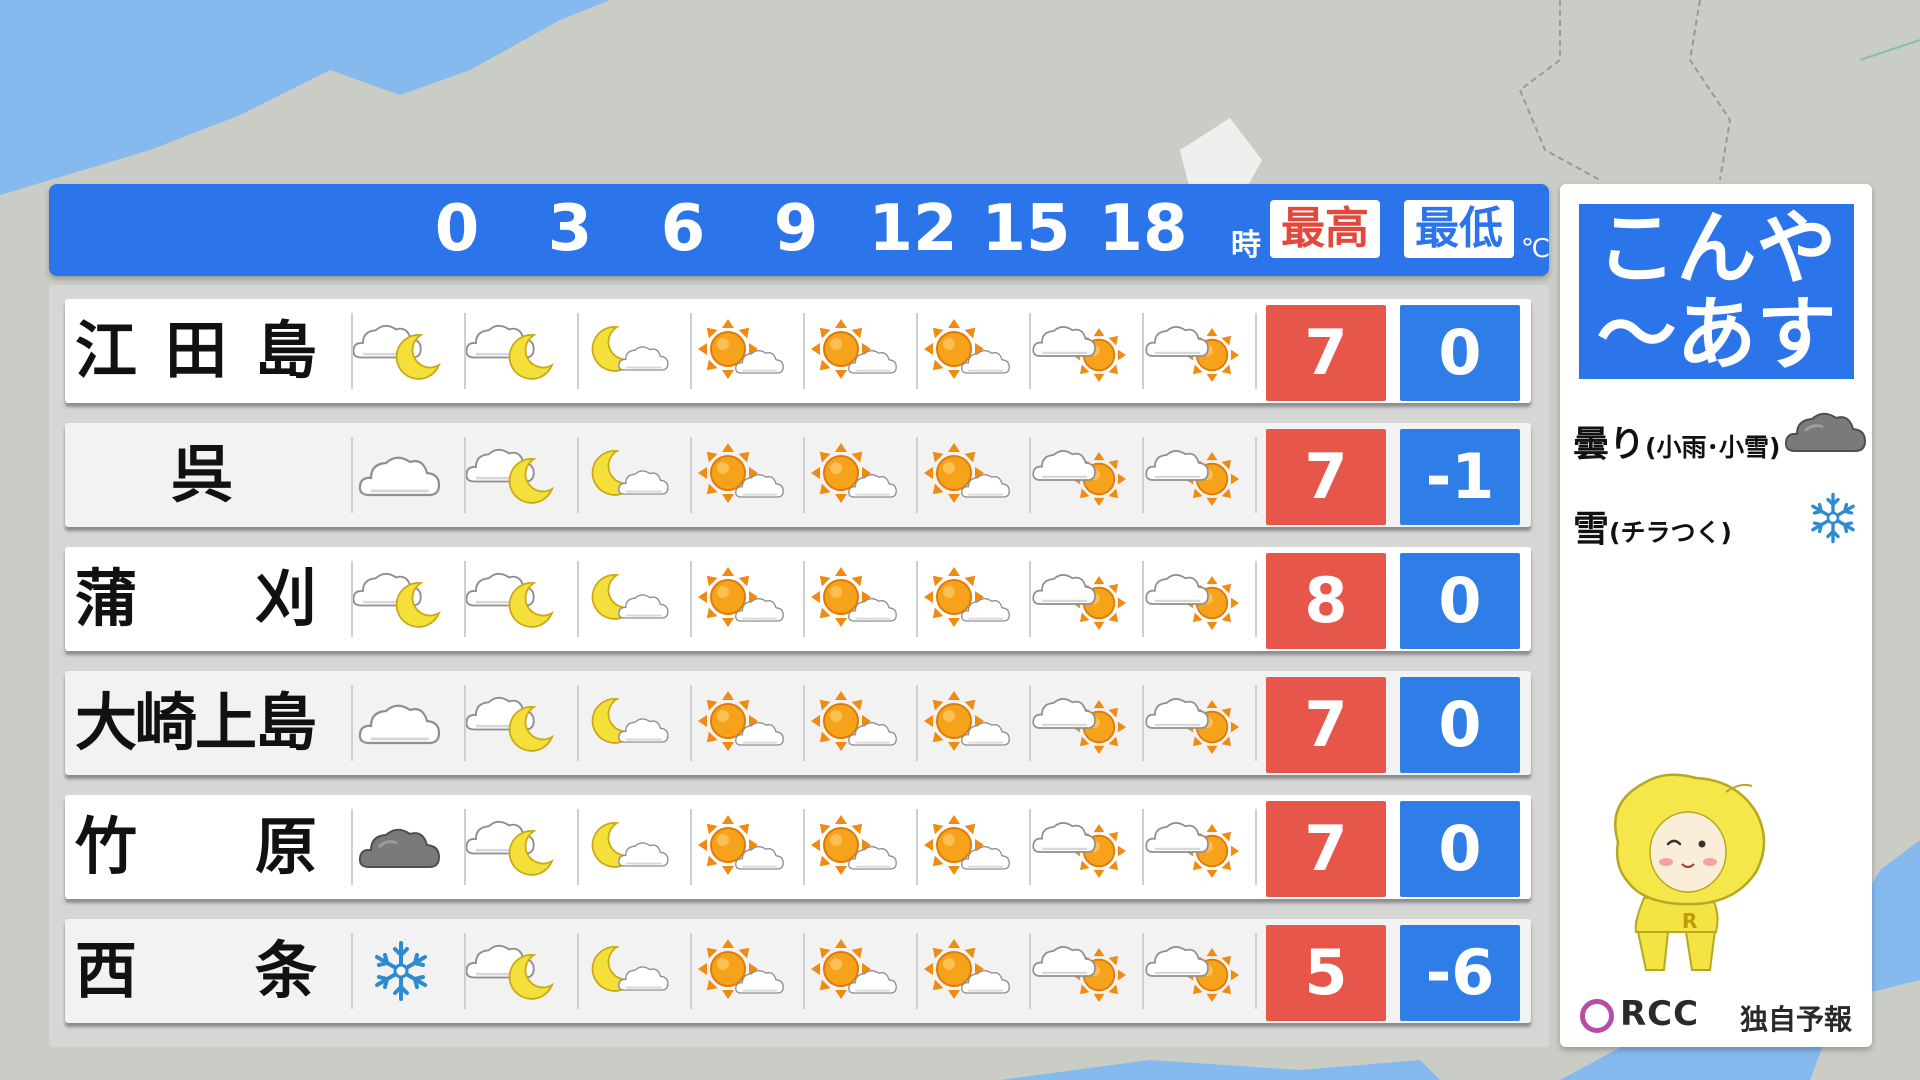 Image resolution: width=1920 pixels, height=1080 pixels. What do you see at coordinates (1326, 973) in the screenshot?
I see `max-temp: 5` at bounding box center [1326, 973].